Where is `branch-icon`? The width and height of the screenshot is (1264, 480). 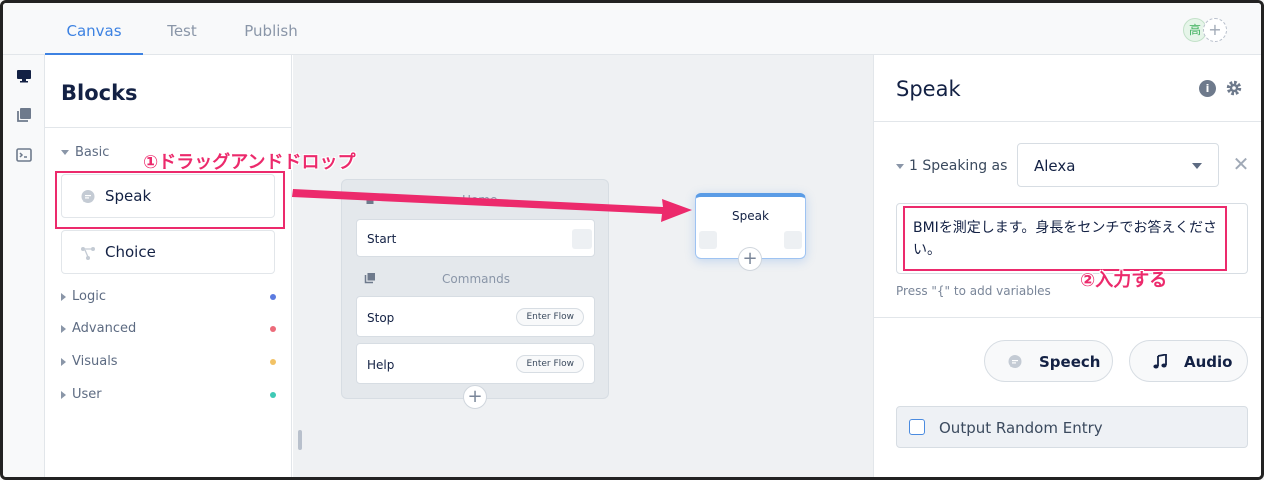
branch-icon is located at coordinates (88, 253).